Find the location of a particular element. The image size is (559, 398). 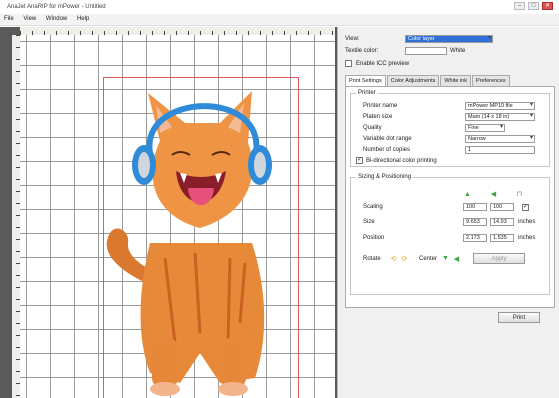

menu-file: File is located at coordinates (9, 19).